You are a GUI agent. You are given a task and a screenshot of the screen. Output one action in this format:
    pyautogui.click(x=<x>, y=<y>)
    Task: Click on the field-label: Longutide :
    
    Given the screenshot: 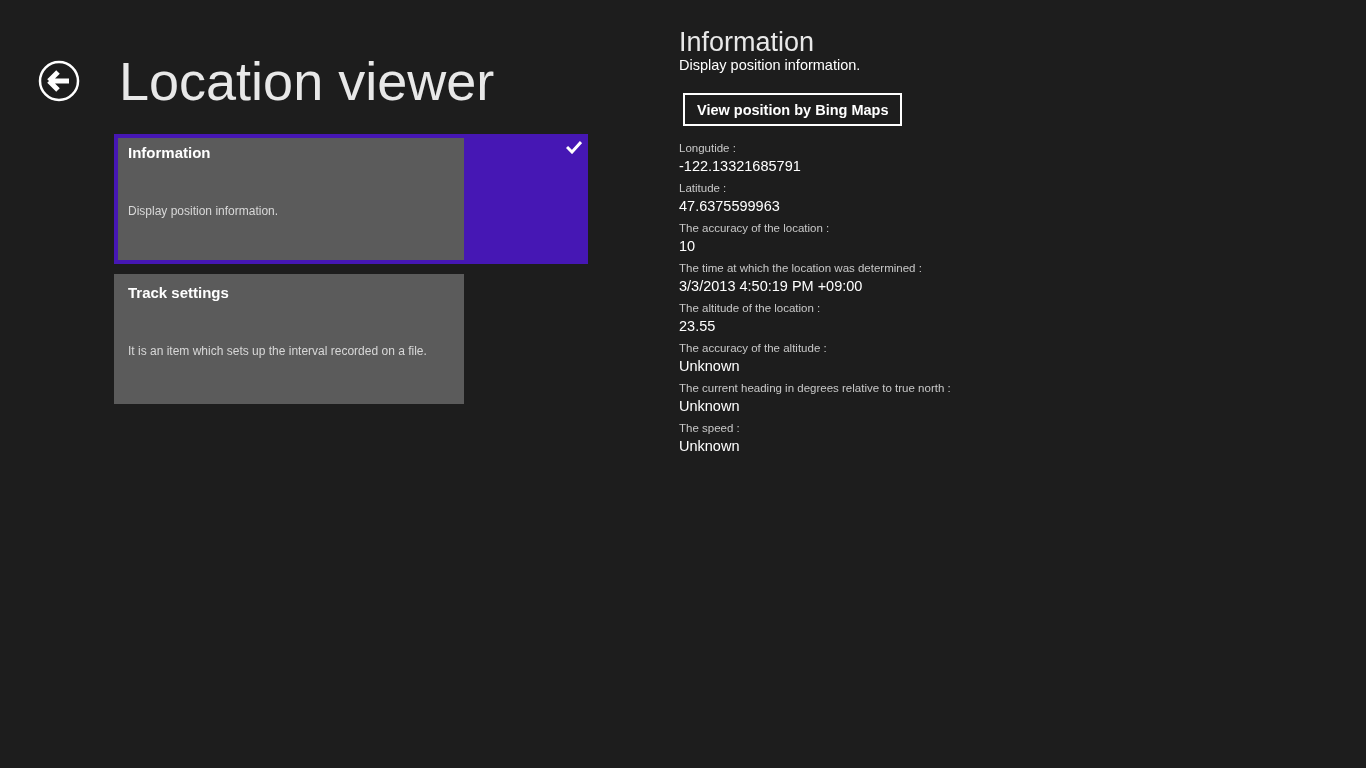 What is the action you would take?
    pyautogui.click(x=708, y=148)
    